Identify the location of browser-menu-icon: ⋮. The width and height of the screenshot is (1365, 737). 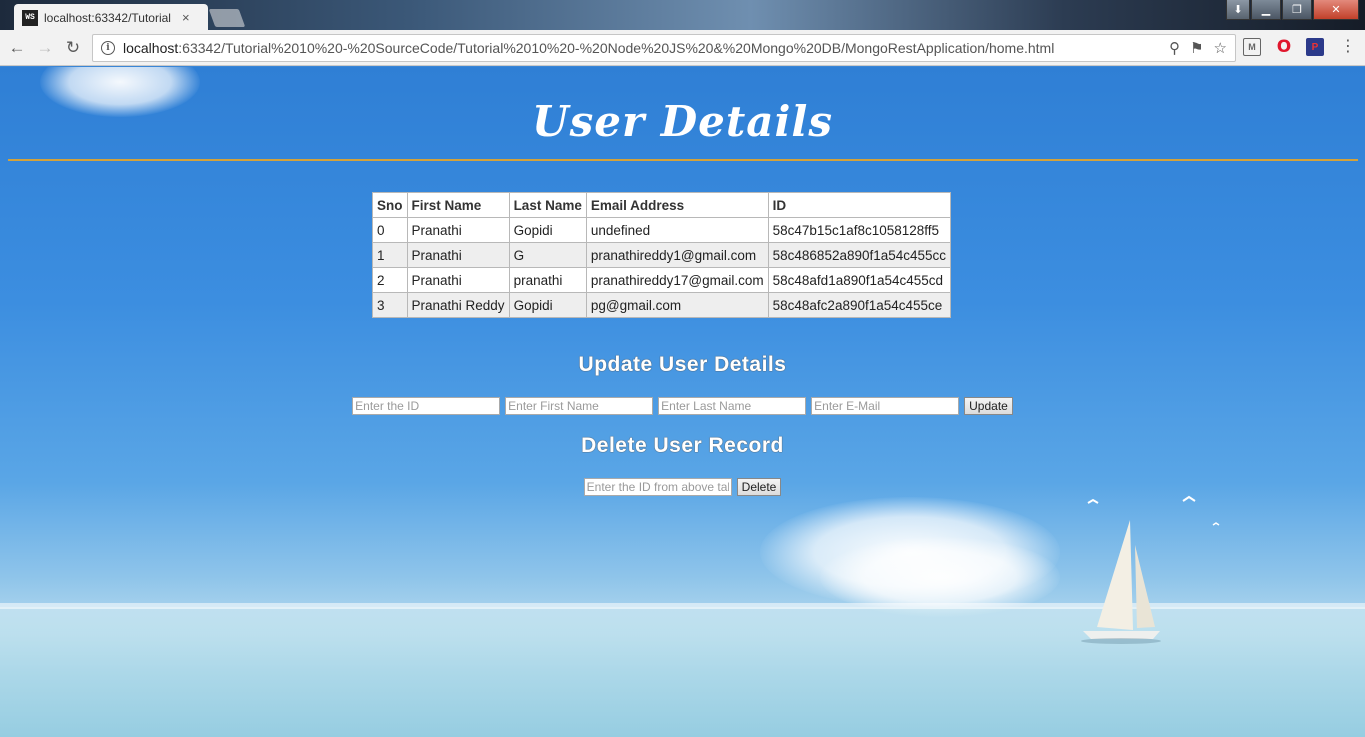
(1348, 48).